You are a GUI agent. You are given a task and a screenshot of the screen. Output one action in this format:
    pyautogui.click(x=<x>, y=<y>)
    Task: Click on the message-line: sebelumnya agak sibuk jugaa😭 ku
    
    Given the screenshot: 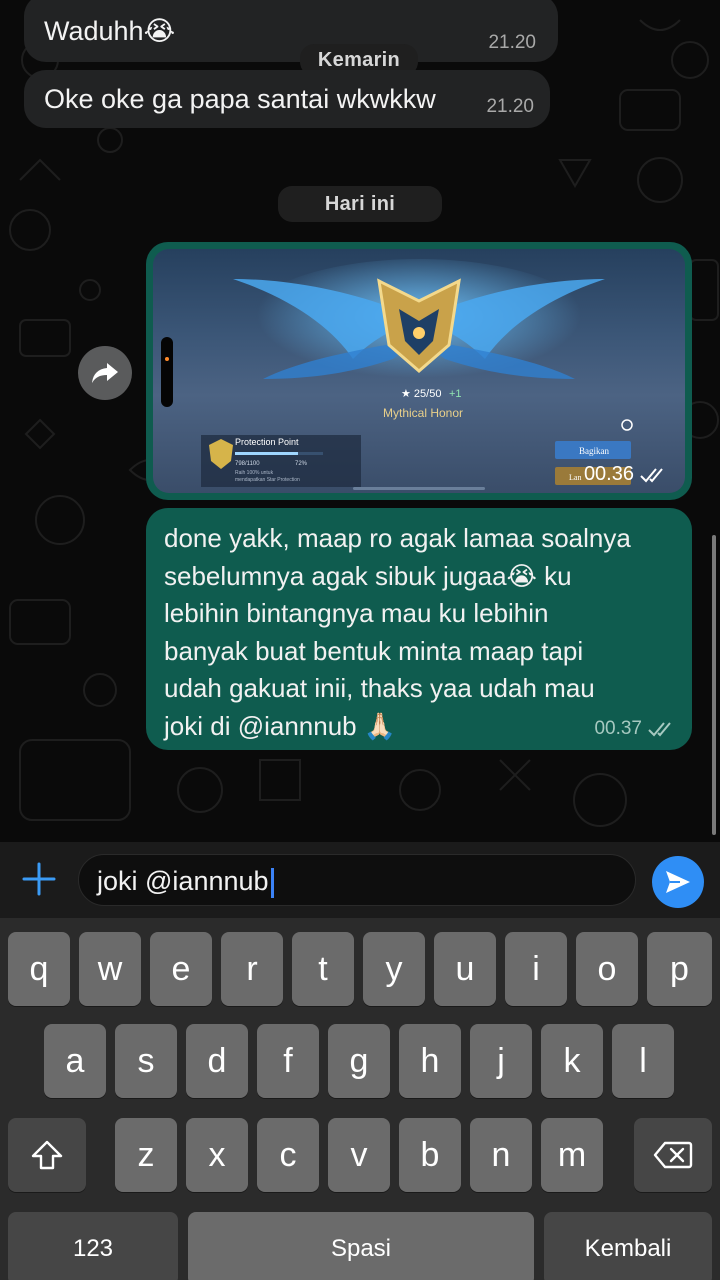 What is the action you would take?
    pyautogui.click(x=368, y=575)
    